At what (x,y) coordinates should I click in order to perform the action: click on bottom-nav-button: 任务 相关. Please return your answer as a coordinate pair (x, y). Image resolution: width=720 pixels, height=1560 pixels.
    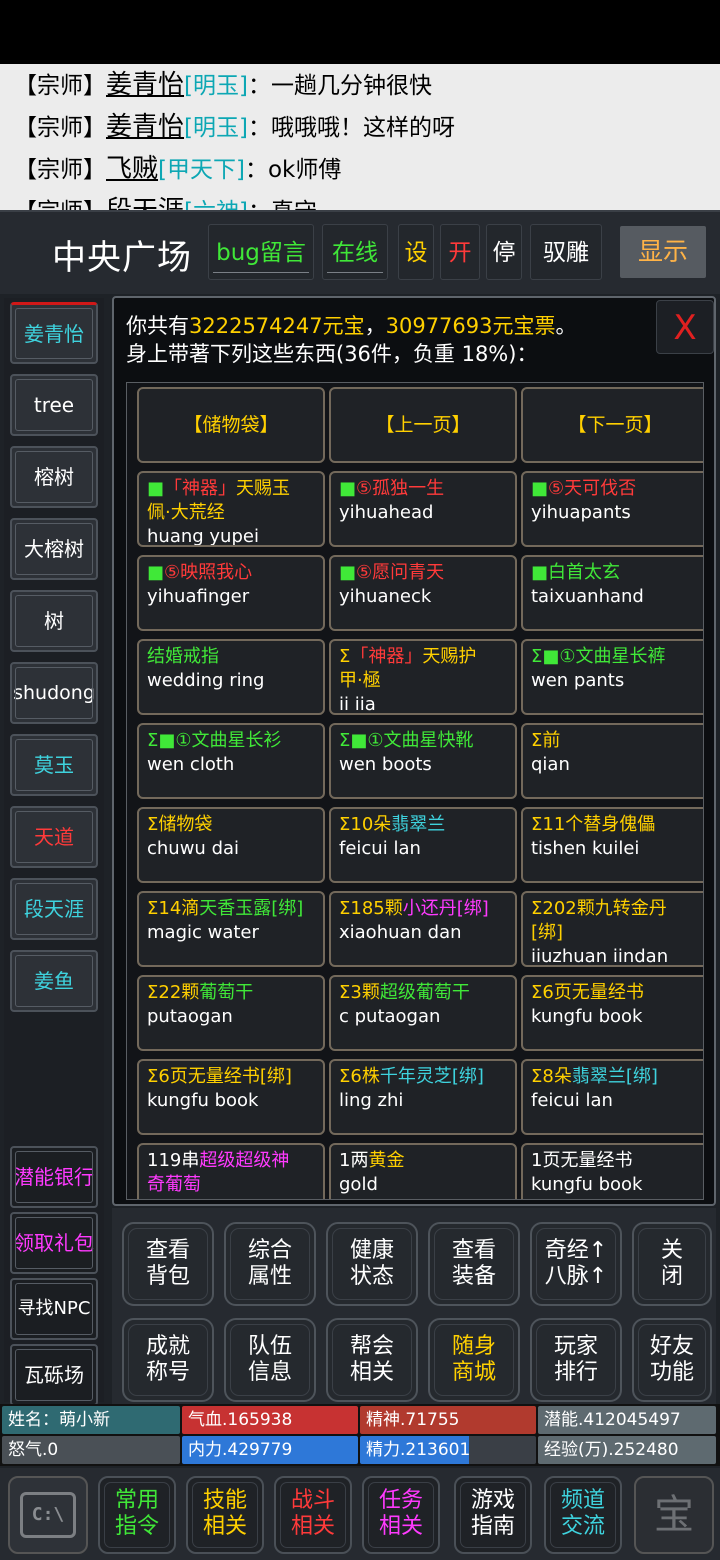
    Looking at the image, I should click on (401, 1515).